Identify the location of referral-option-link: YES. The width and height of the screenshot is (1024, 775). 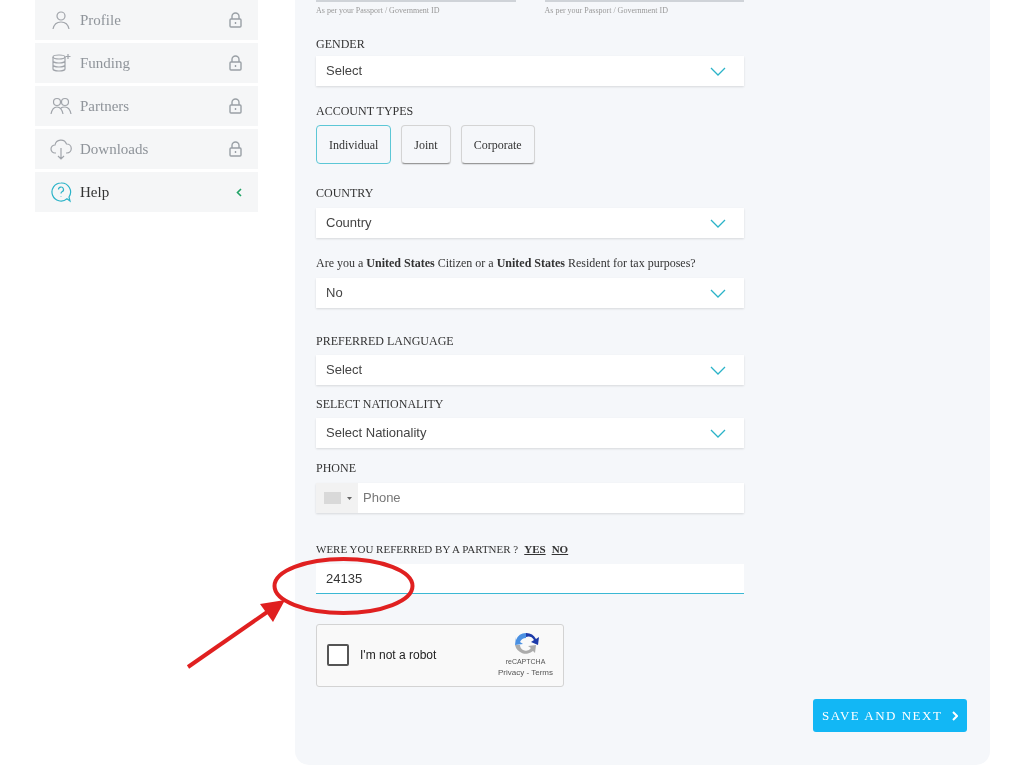
(535, 549).